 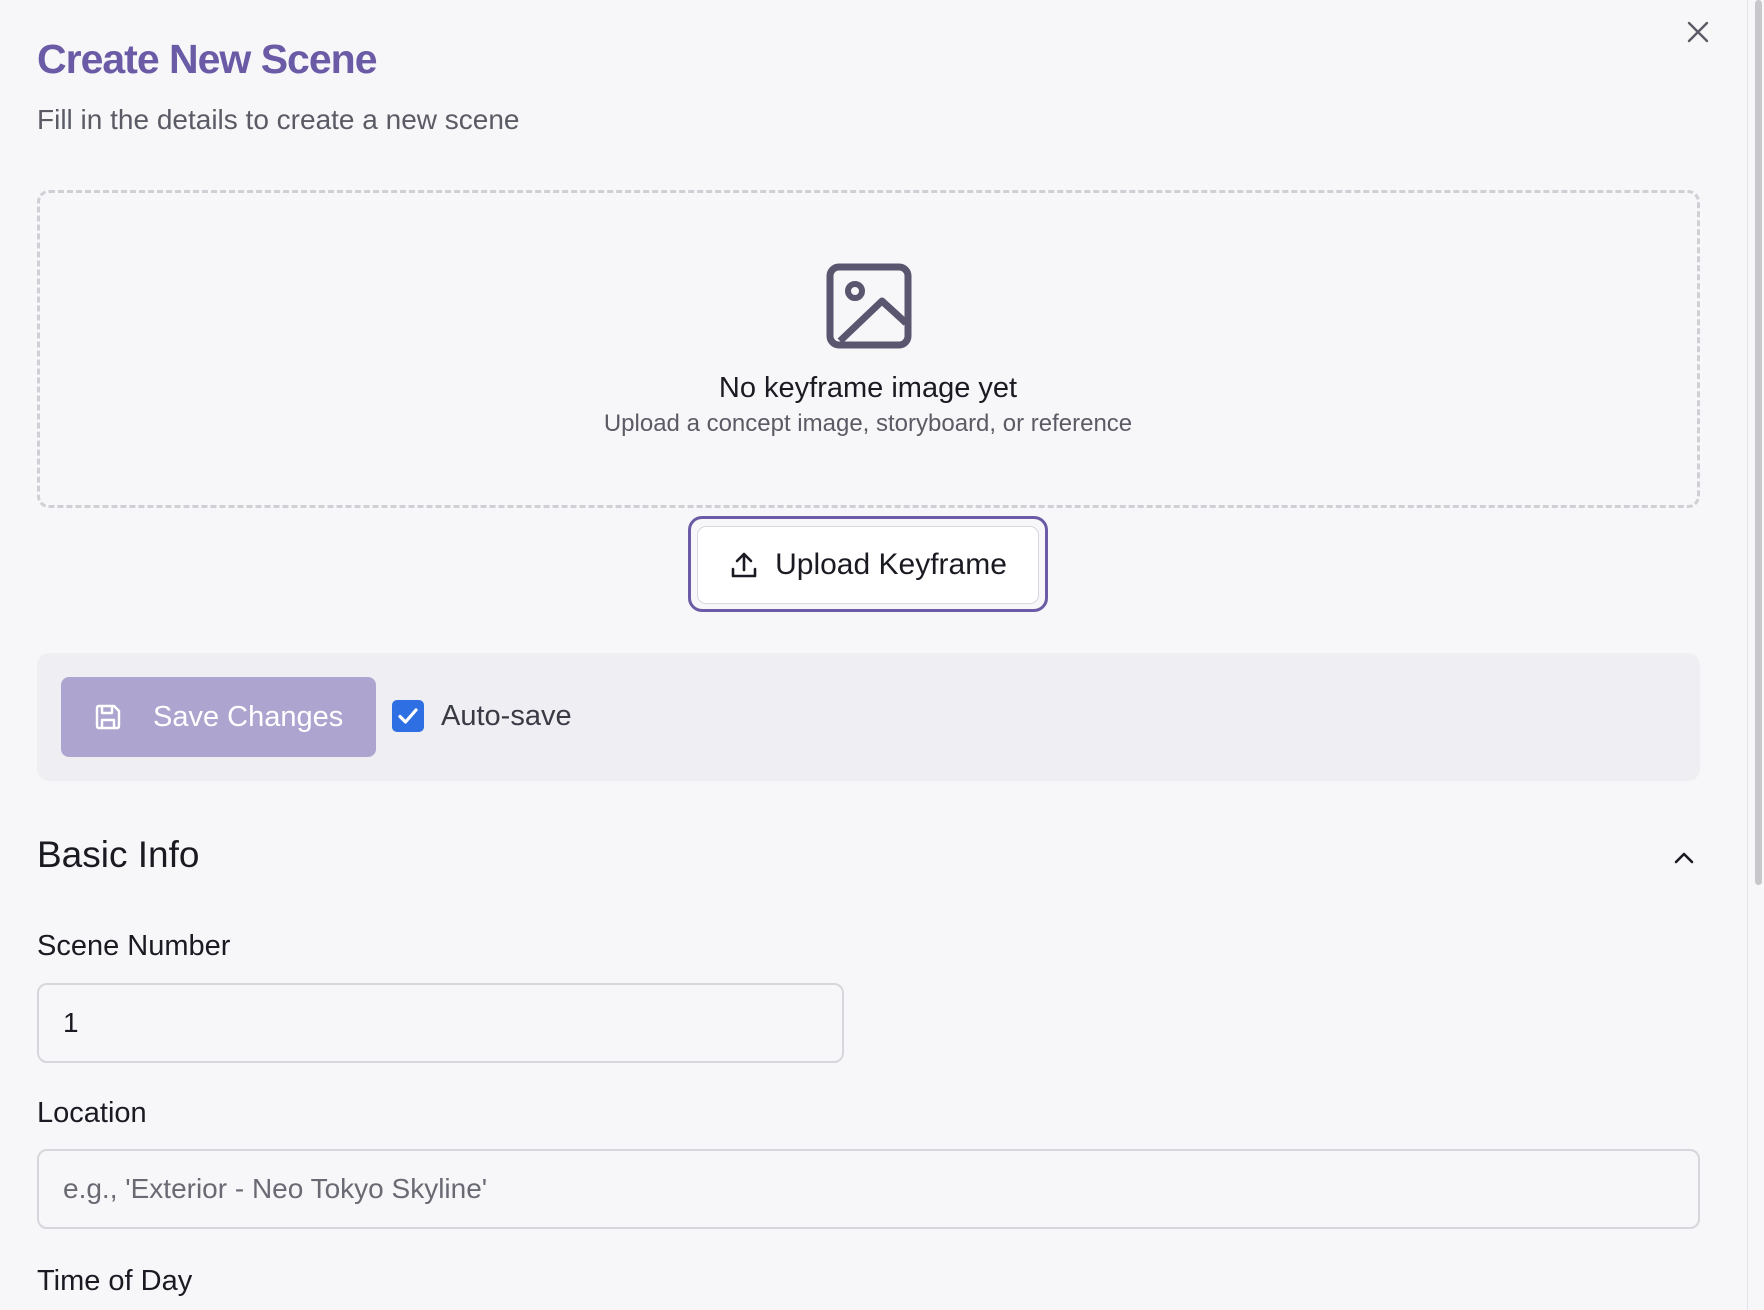 I want to click on autosave-label: Auto-save, so click(x=506, y=716).